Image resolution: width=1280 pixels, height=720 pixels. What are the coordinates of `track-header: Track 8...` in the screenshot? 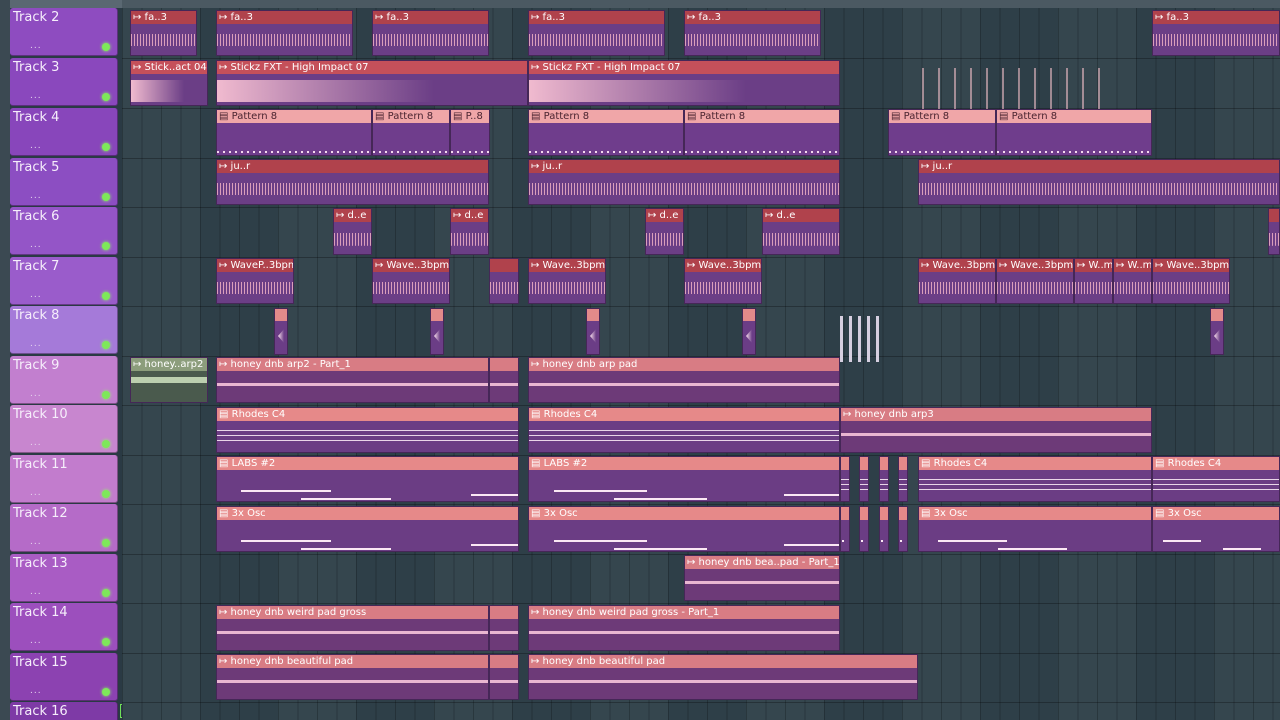 It's located at (64, 330).